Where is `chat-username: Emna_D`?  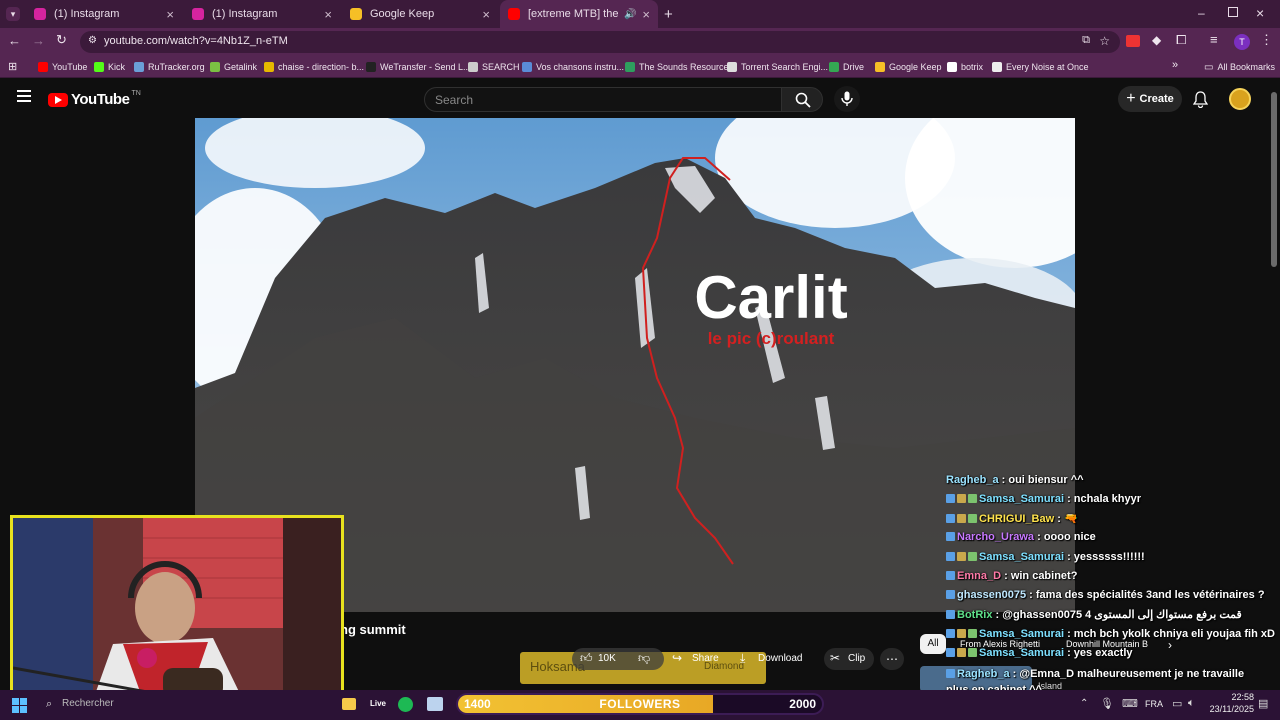
chat-username: Emna_D is located at coordinates (979, 576).